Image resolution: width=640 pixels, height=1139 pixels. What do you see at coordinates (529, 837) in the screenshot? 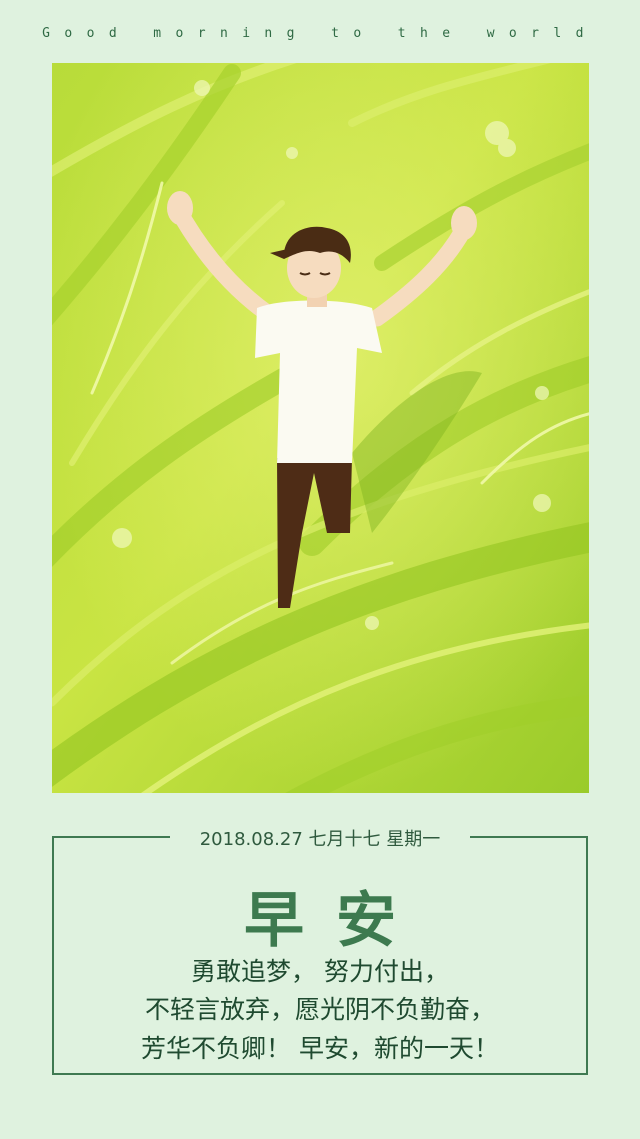
I see `frame-top-right-rule` at bounding box center [529, 837].